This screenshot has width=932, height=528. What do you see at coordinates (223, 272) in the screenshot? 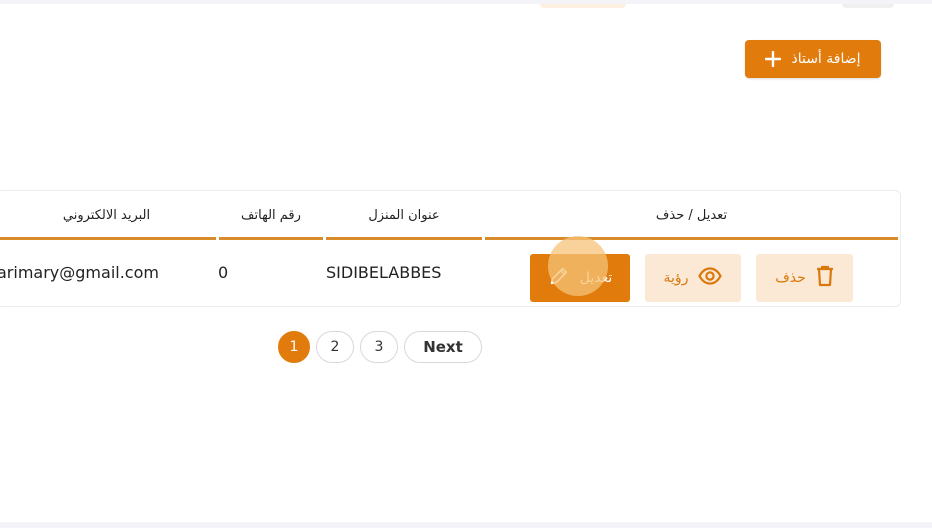
I see `cell-phone: 0` at bounding box center [223, 272].